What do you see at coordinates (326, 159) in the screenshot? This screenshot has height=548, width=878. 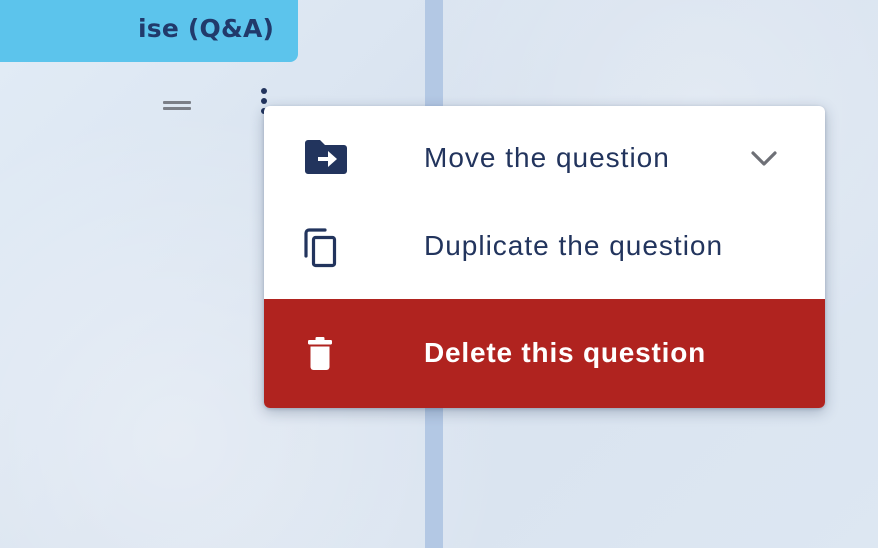 I see `folder-move-icon` at bounding box center [326, 159].